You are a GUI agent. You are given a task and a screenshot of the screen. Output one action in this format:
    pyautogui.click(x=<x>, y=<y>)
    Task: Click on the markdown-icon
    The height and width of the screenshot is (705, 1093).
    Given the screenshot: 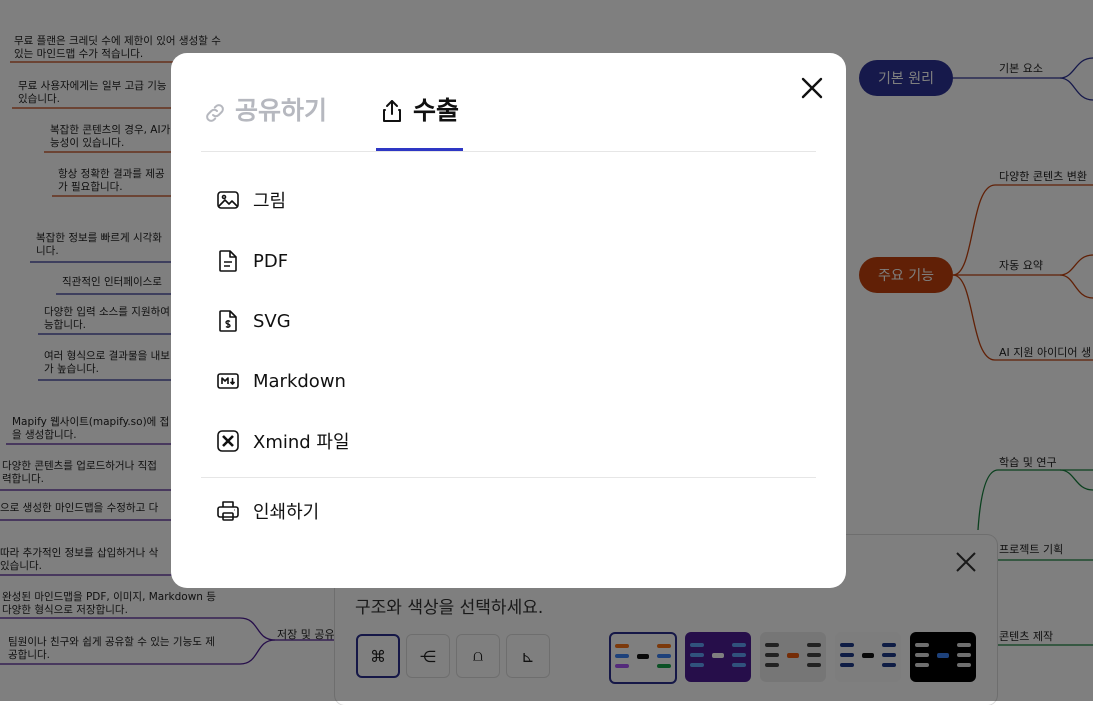 What is the action you would take?
    pyautogui.click(x=228, y=381)
    